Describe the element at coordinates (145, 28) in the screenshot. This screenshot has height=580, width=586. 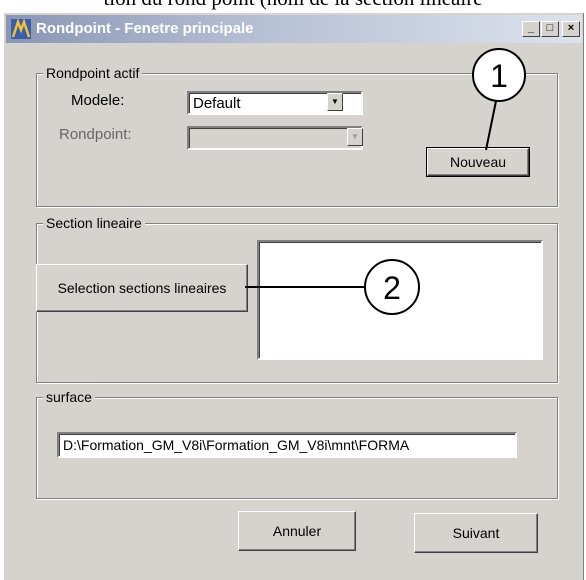
I see `window-title: Rondpoint - Fenetre principale` at that location.